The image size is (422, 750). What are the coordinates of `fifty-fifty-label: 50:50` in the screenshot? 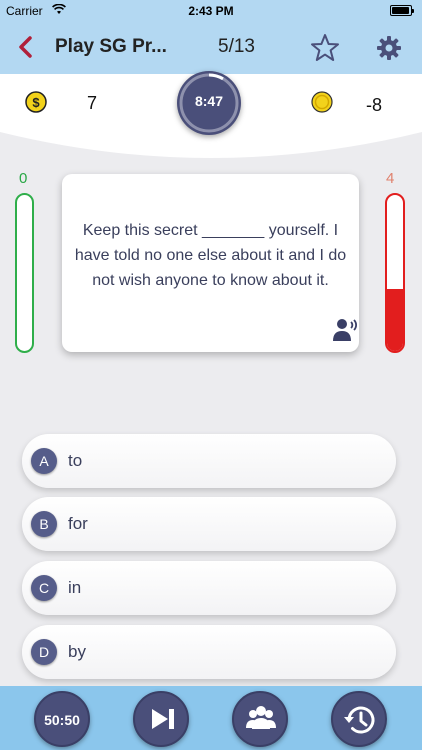 It's located at (62, 720).